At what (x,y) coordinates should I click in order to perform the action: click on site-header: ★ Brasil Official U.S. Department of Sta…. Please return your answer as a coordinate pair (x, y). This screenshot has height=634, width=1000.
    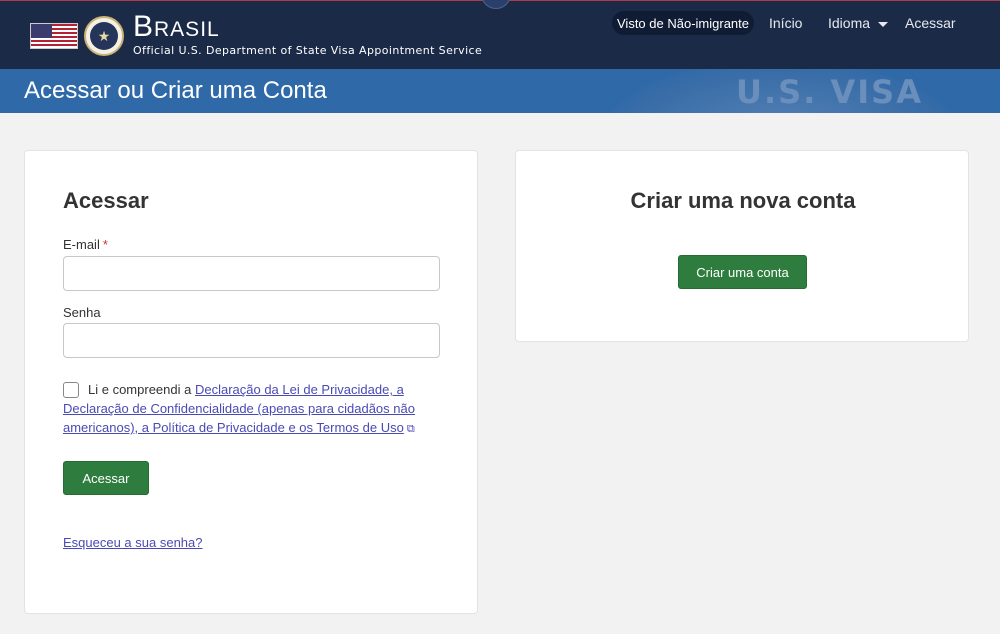
    Looking at the image, I should click on (500, 34).